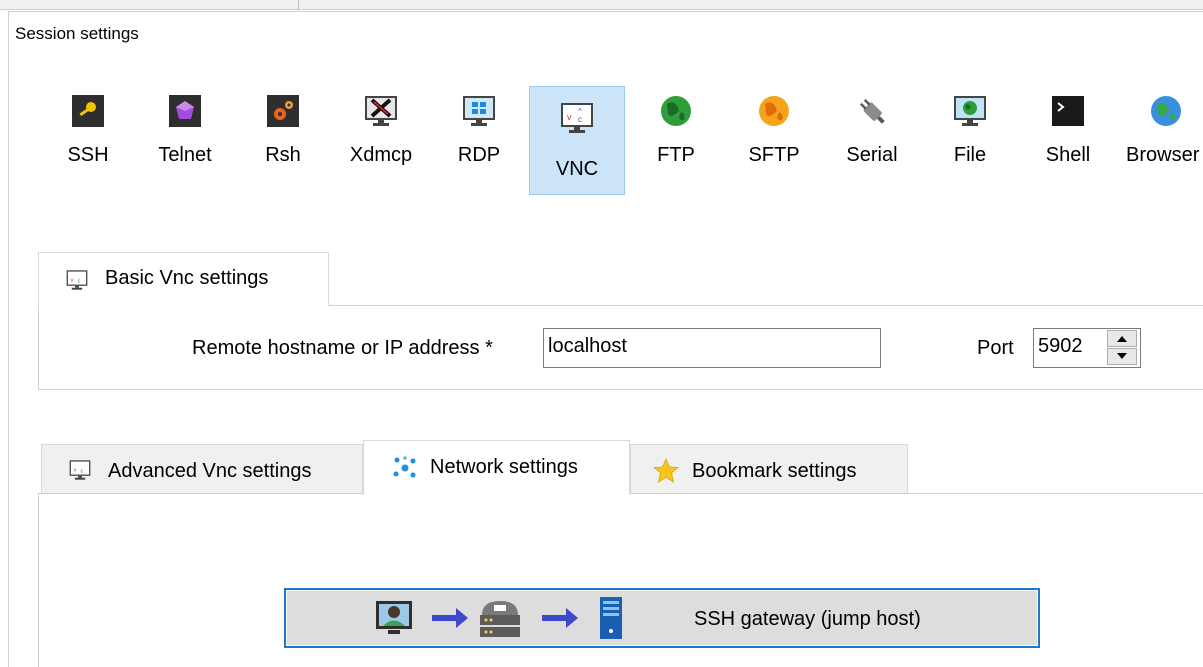 The height and width of the screenshot is (667, 1203). Describe the element at coordinates (88, 129) in the screenshot. I see `session-type-ssh: SSH` at that location.